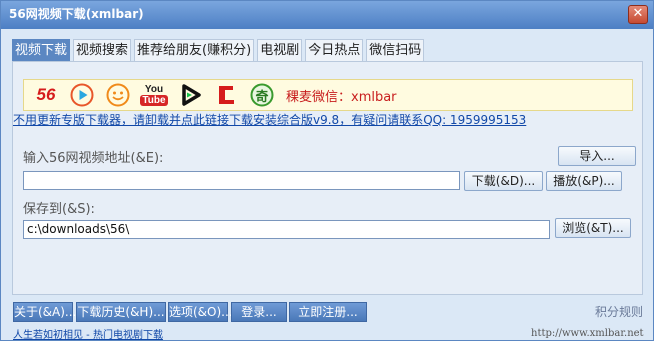 This screenshot has height=341, width=654. Describe the element at coordinates (194, 50) in the screenshot. I see `tab-recommend: 推荐给朋友(赚积分)` at that location.